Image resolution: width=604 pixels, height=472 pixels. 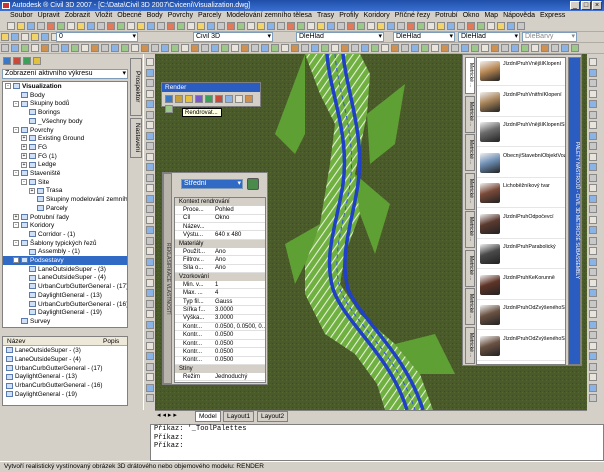 What do you see at coordinates (228, 235) in the screenshot?
I see `property-value: 640 x 480` at bounding box center [228, 235].